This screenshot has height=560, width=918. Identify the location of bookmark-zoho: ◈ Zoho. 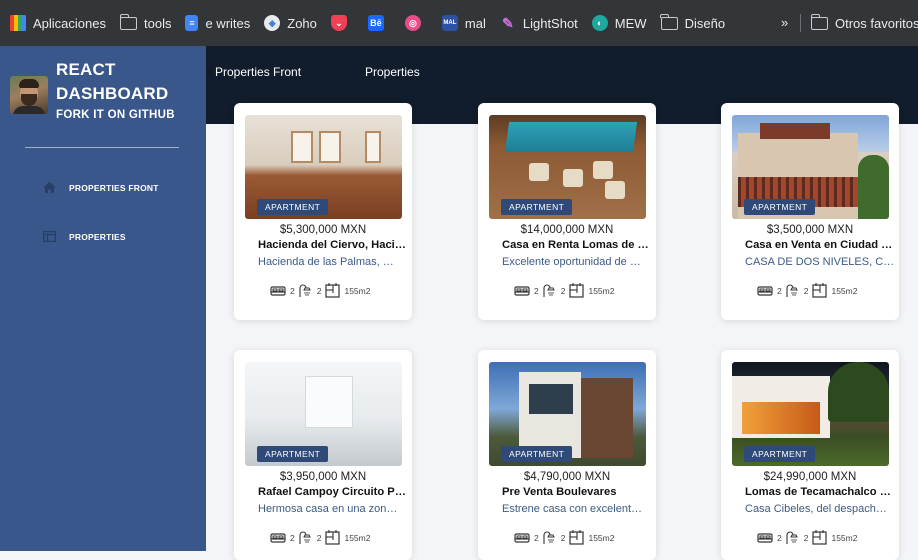
(290, 23).